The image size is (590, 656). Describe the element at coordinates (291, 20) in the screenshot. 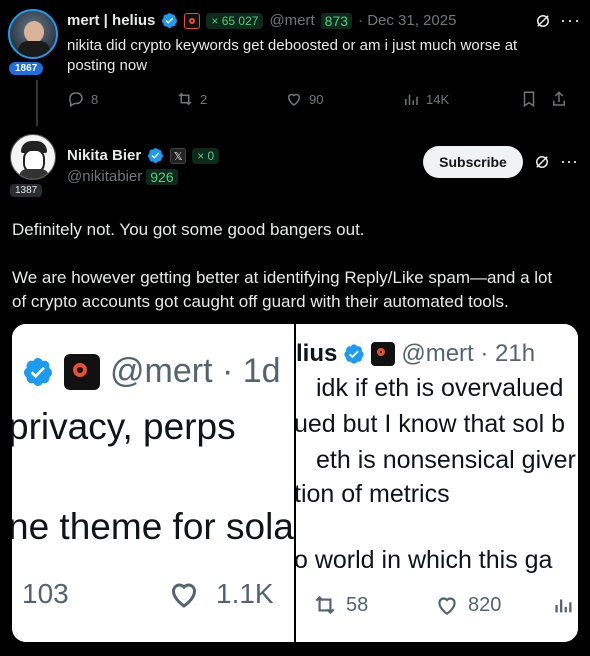

I see `author-handle: @mert` at that location.